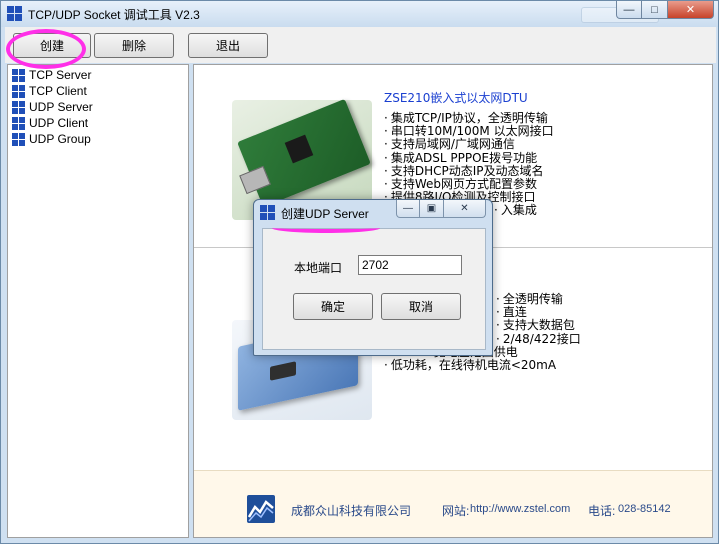  What do you see at coordinates (655, 10) in the screenshot?
I see `maximize-button: □` at bounding box center [655, 10].